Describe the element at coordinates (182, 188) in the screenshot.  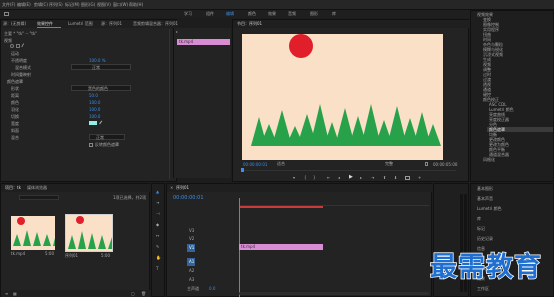
I see `timeline-tab: 序列01` at that location.